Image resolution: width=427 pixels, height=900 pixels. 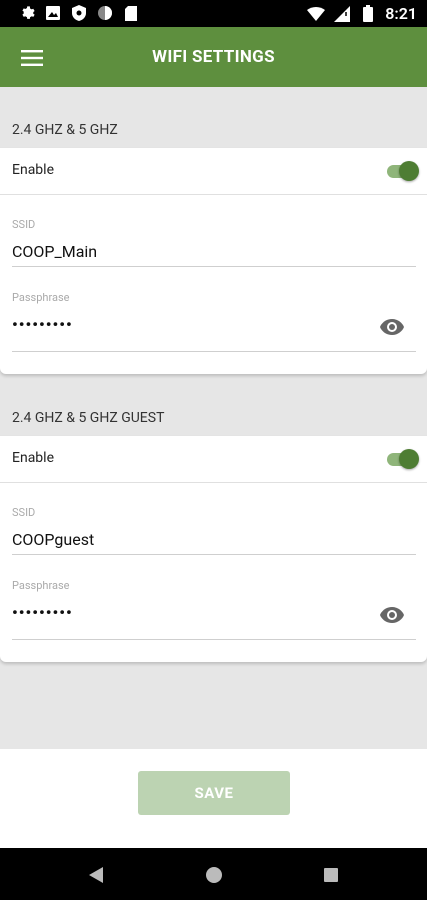 I want to click on recents-icon, so click(x=331, y=875).